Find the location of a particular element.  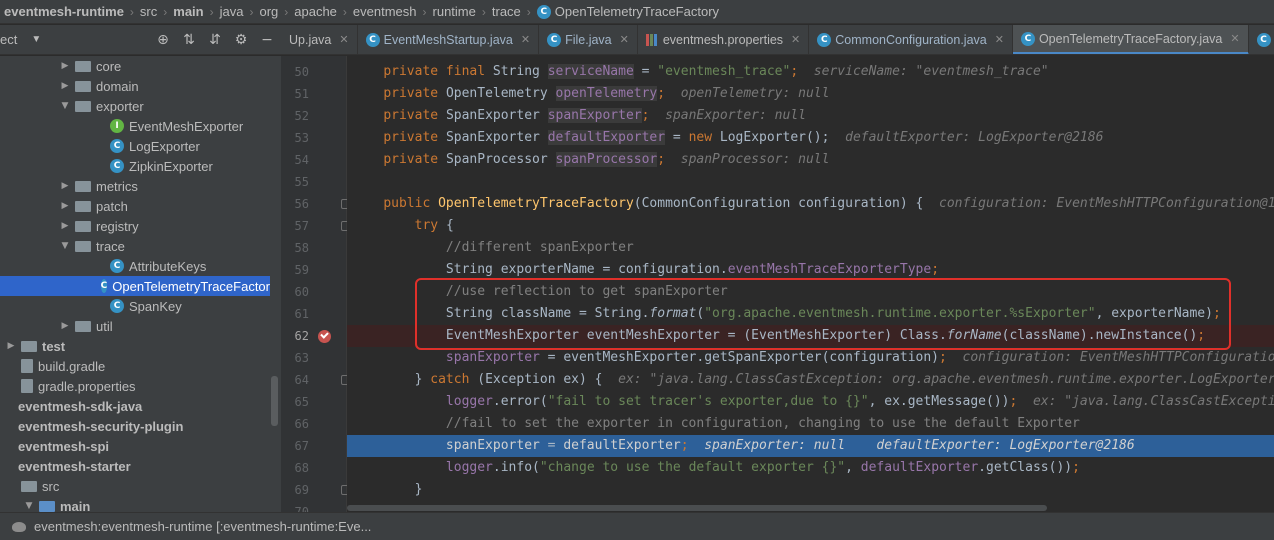

tree-item: C LogExporter is located at coordinates (135, 146).